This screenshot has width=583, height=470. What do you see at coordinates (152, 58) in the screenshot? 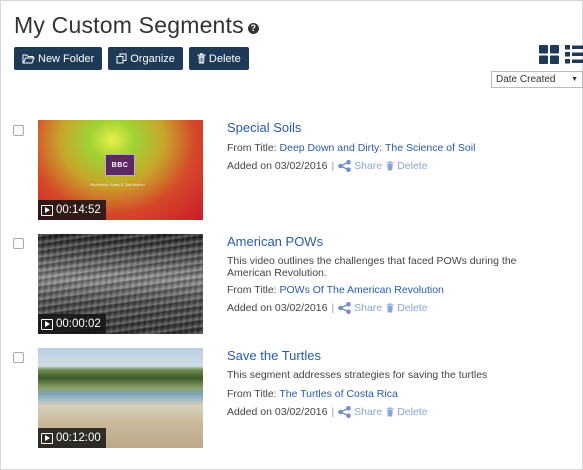
I see `organize-label: Organize` at bounding box center [152, 58].